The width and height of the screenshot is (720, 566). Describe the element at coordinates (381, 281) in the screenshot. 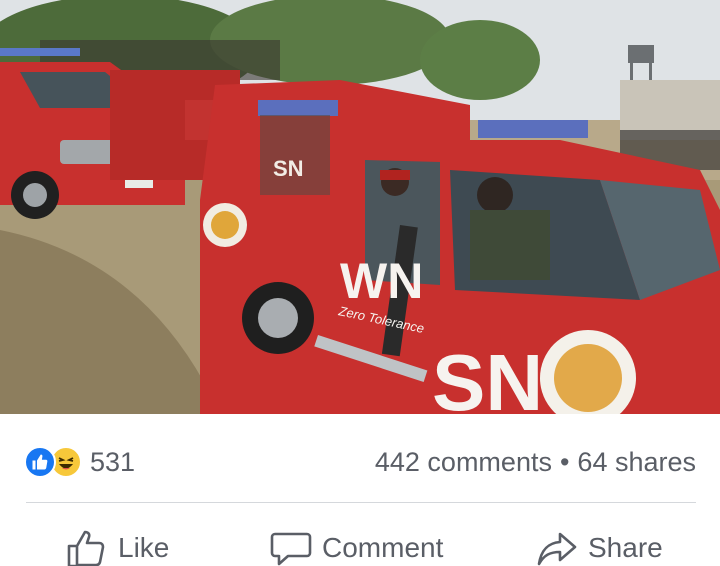

I see `vehicle-mark-door: WN` at that location.